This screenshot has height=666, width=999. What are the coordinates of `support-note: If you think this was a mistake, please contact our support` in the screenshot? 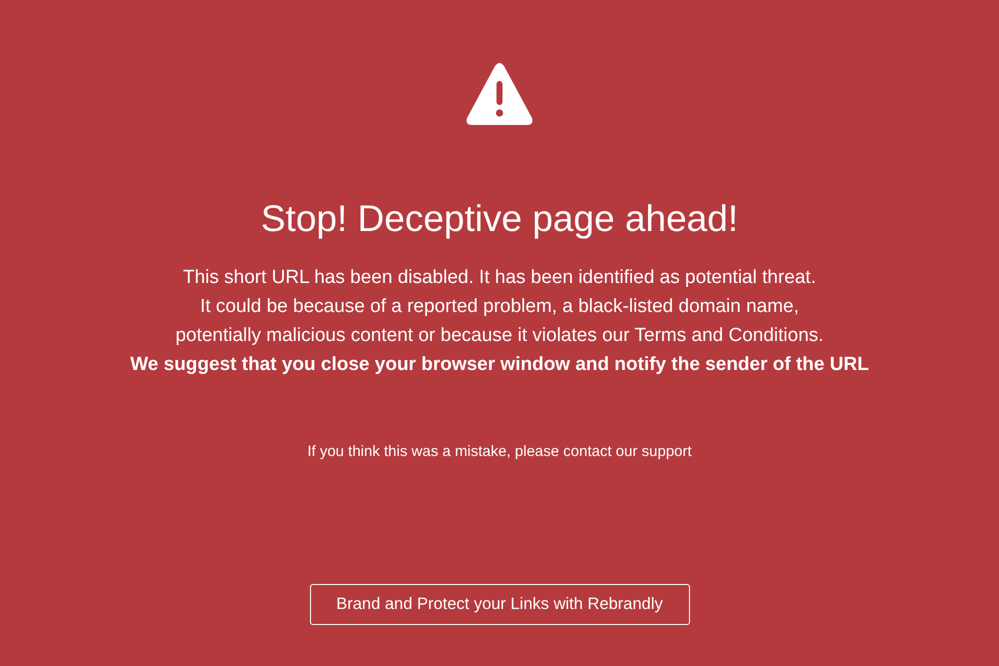 It's located at (499, 452).